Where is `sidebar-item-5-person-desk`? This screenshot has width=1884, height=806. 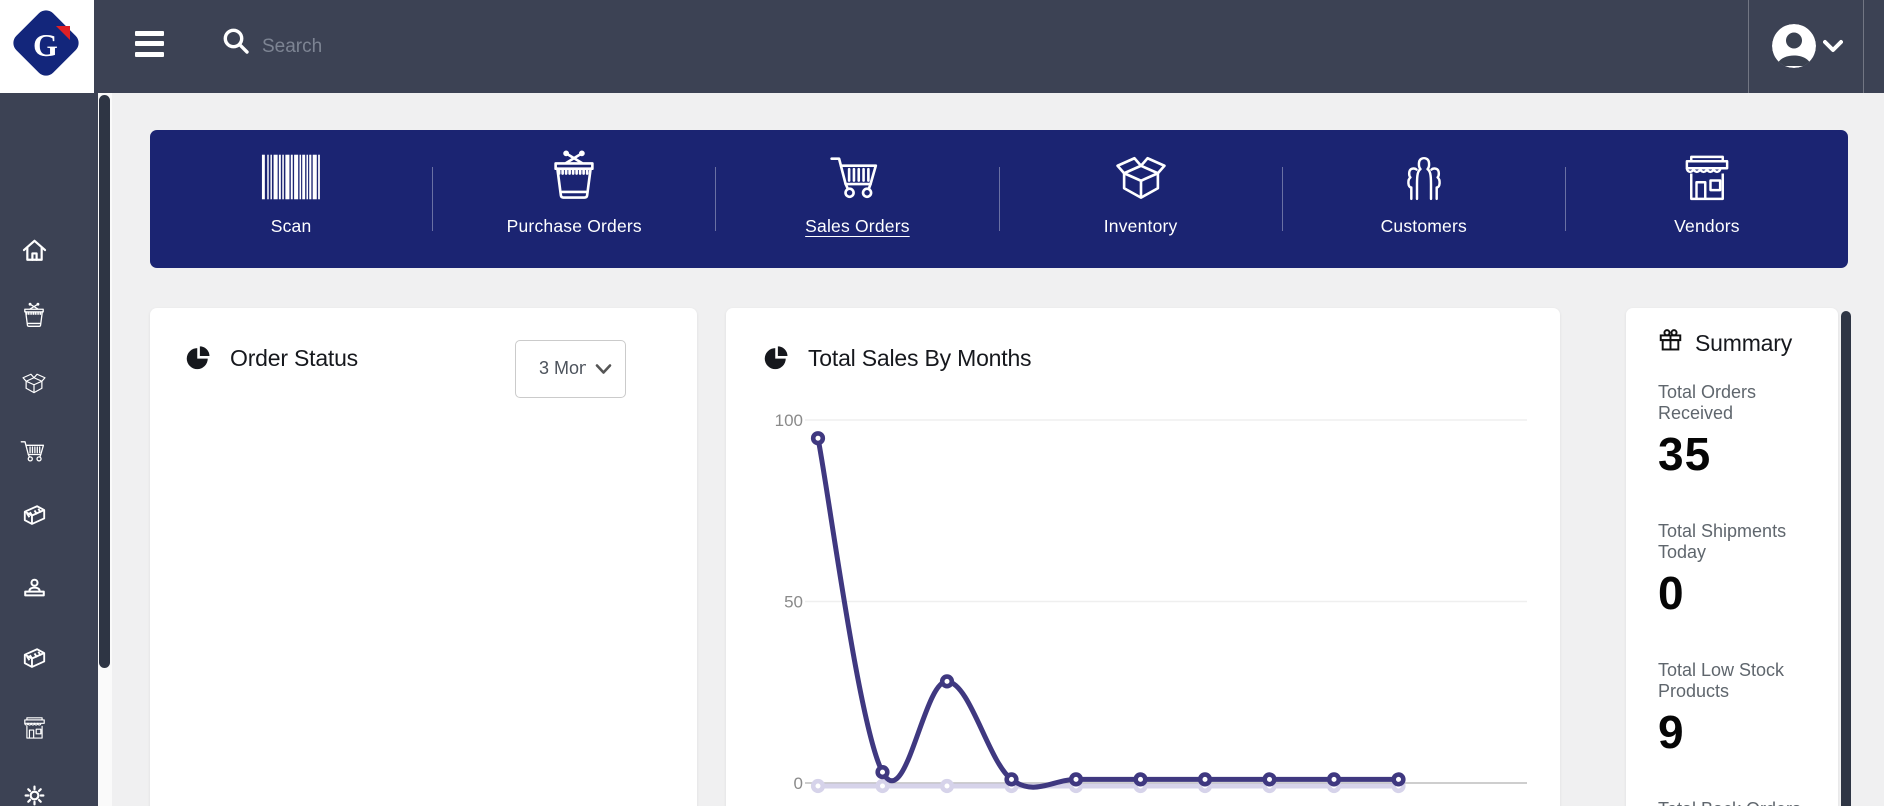 sidebar-item-5-person-desk is located at coordinates (34, 591).